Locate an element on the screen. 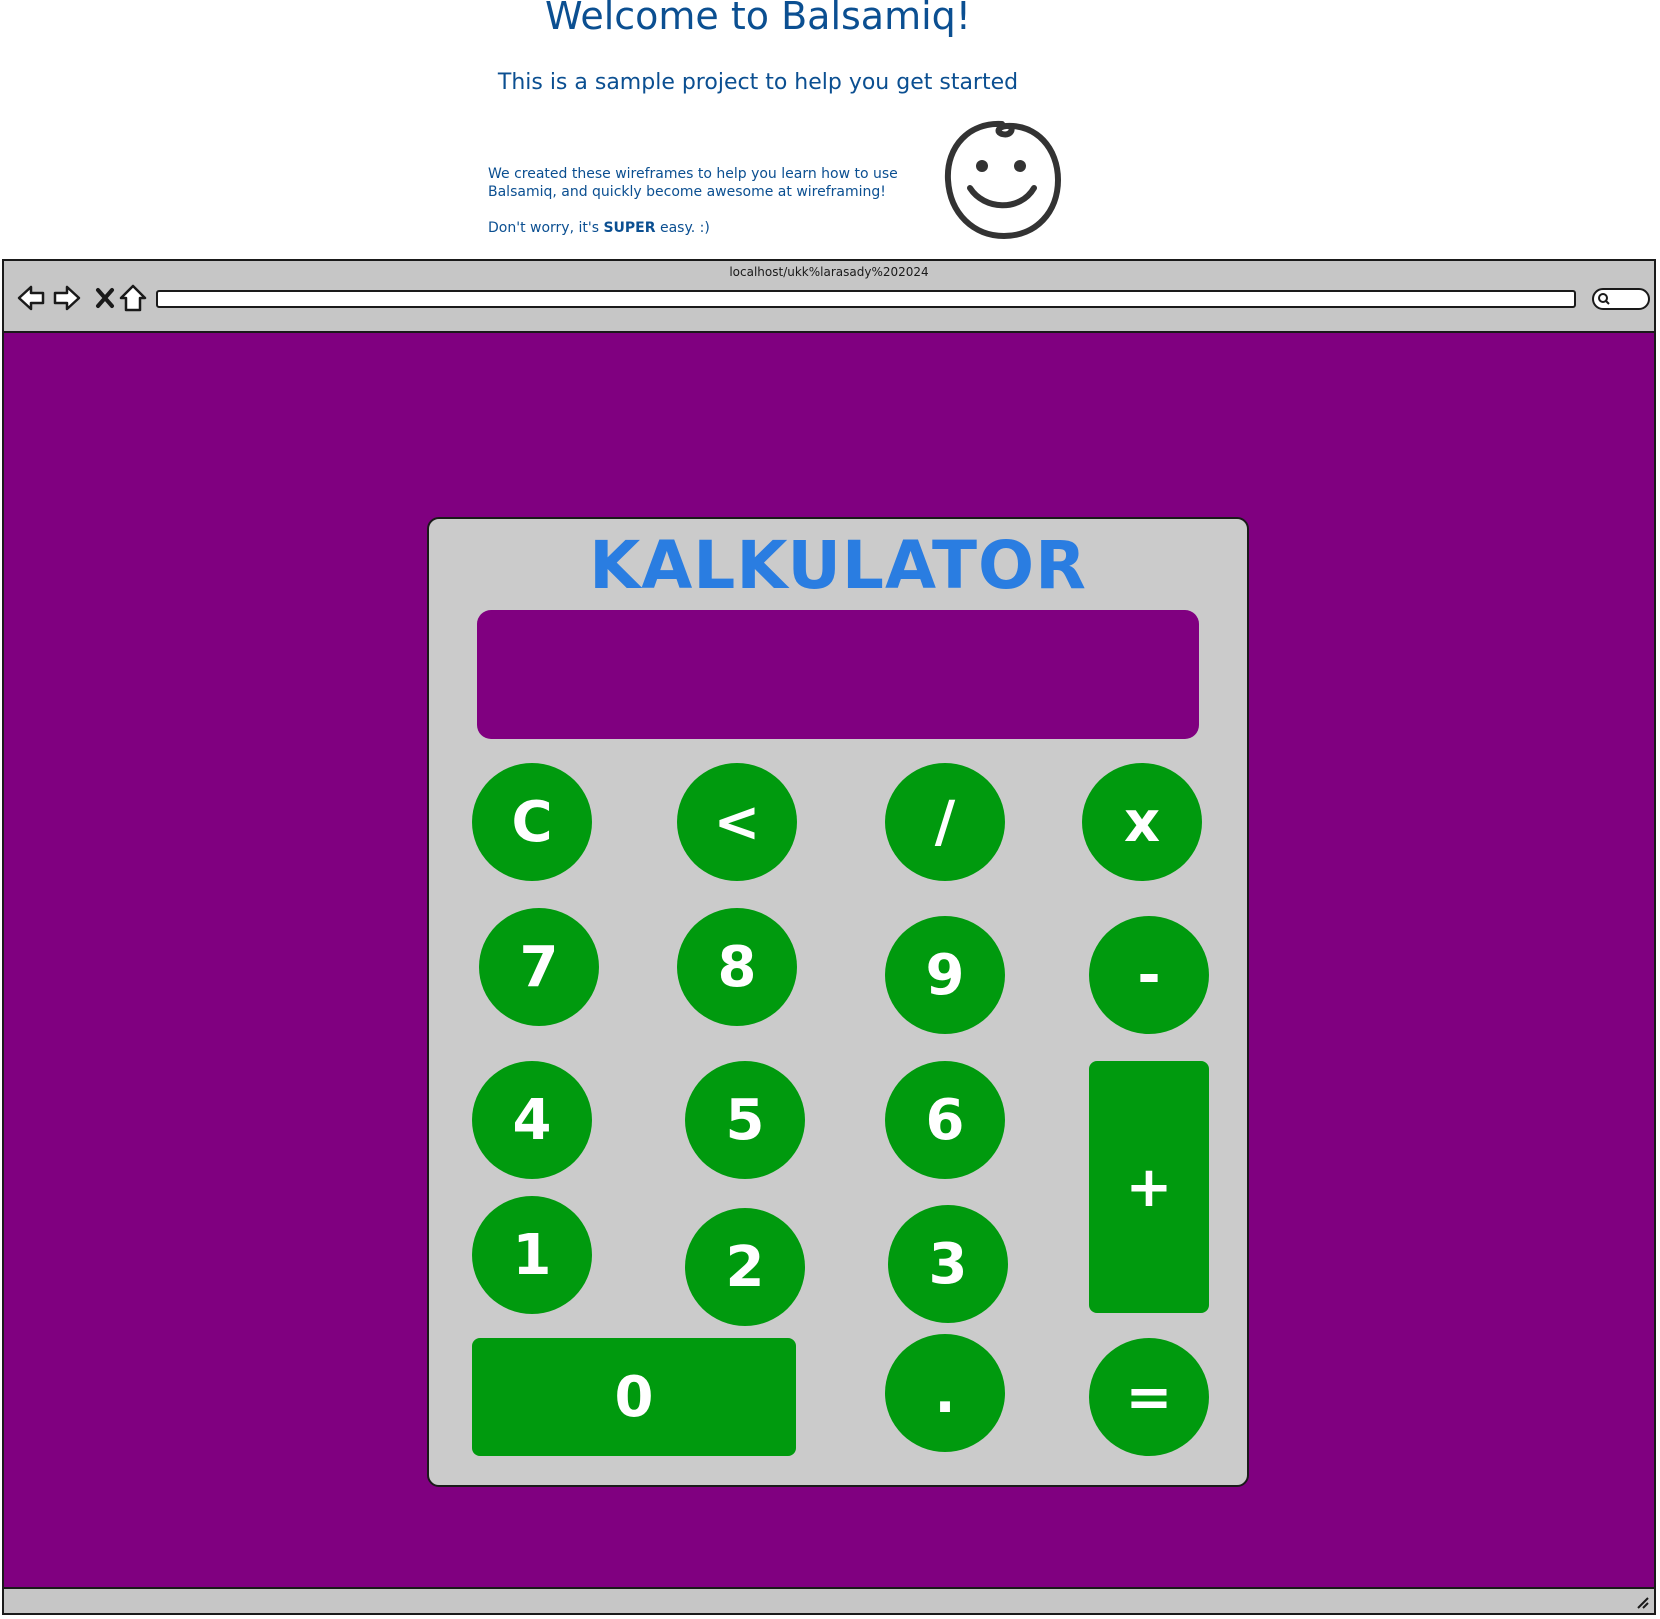 This screenshot has height=1619, width=1660. digit-4-button: 4 is located at coordinates (532, 1120).